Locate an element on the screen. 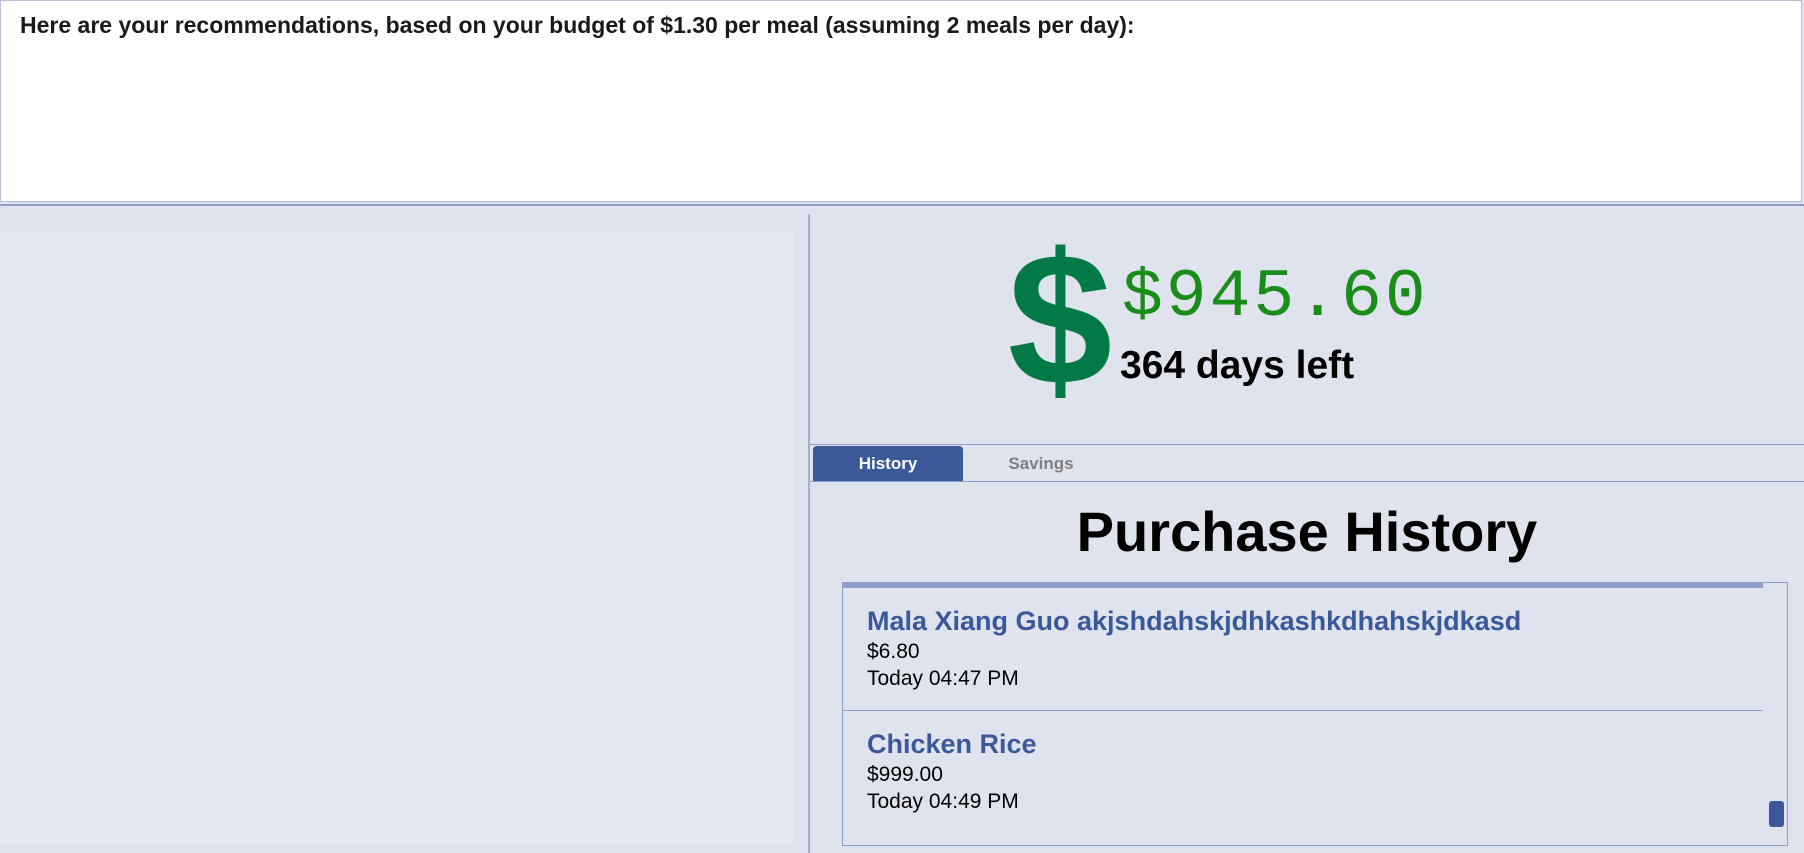 The width and height of the screenshot is (1804, 853). scrollbar is located at coordinates (1775, 714).